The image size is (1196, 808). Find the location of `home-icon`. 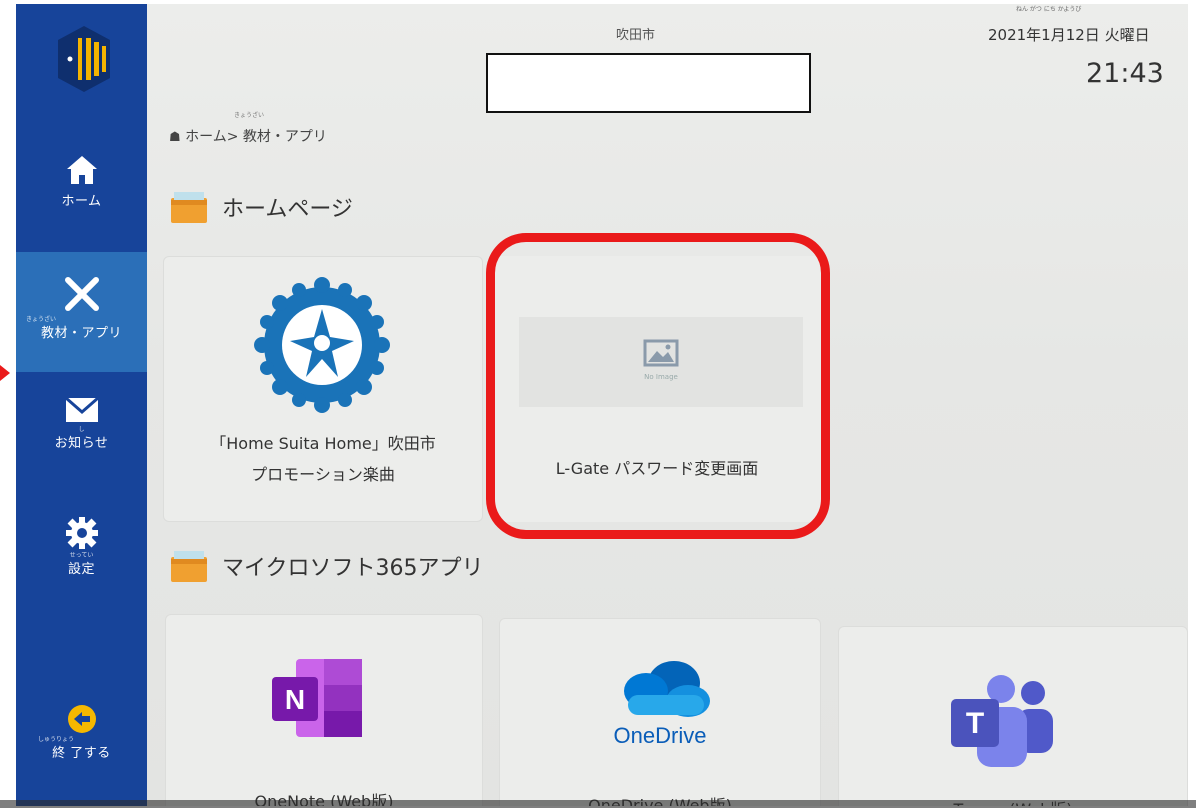

home-icon is located at coordinates (81, 170).